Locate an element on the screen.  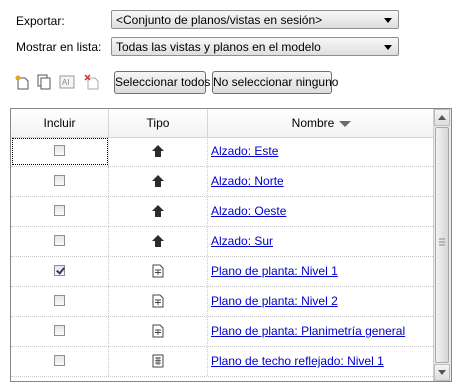
scroll-down-button is located at coordinates (442, 372).